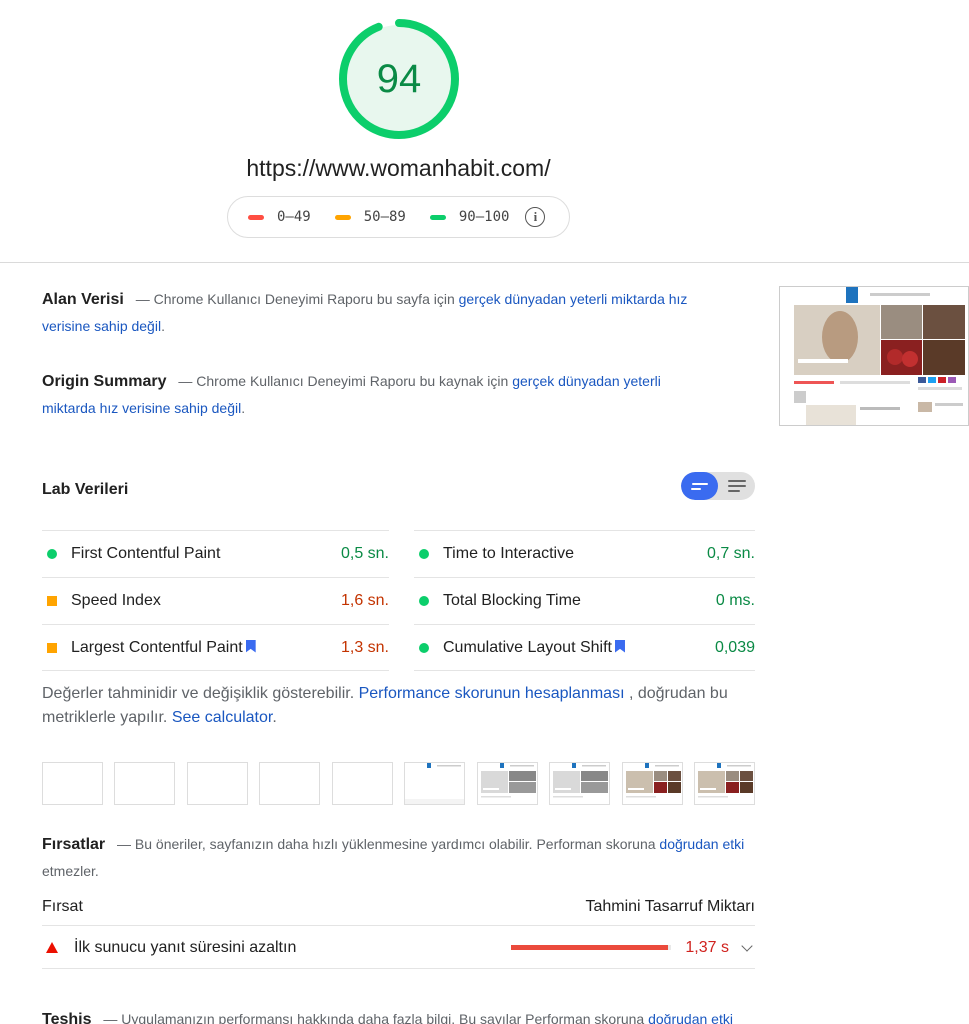 The width and height of the screenshot is (969, 1024). I want to click on metric-cumulative-layout-shift: Cumulative Layout Shift 0,039, so click(584, 647).